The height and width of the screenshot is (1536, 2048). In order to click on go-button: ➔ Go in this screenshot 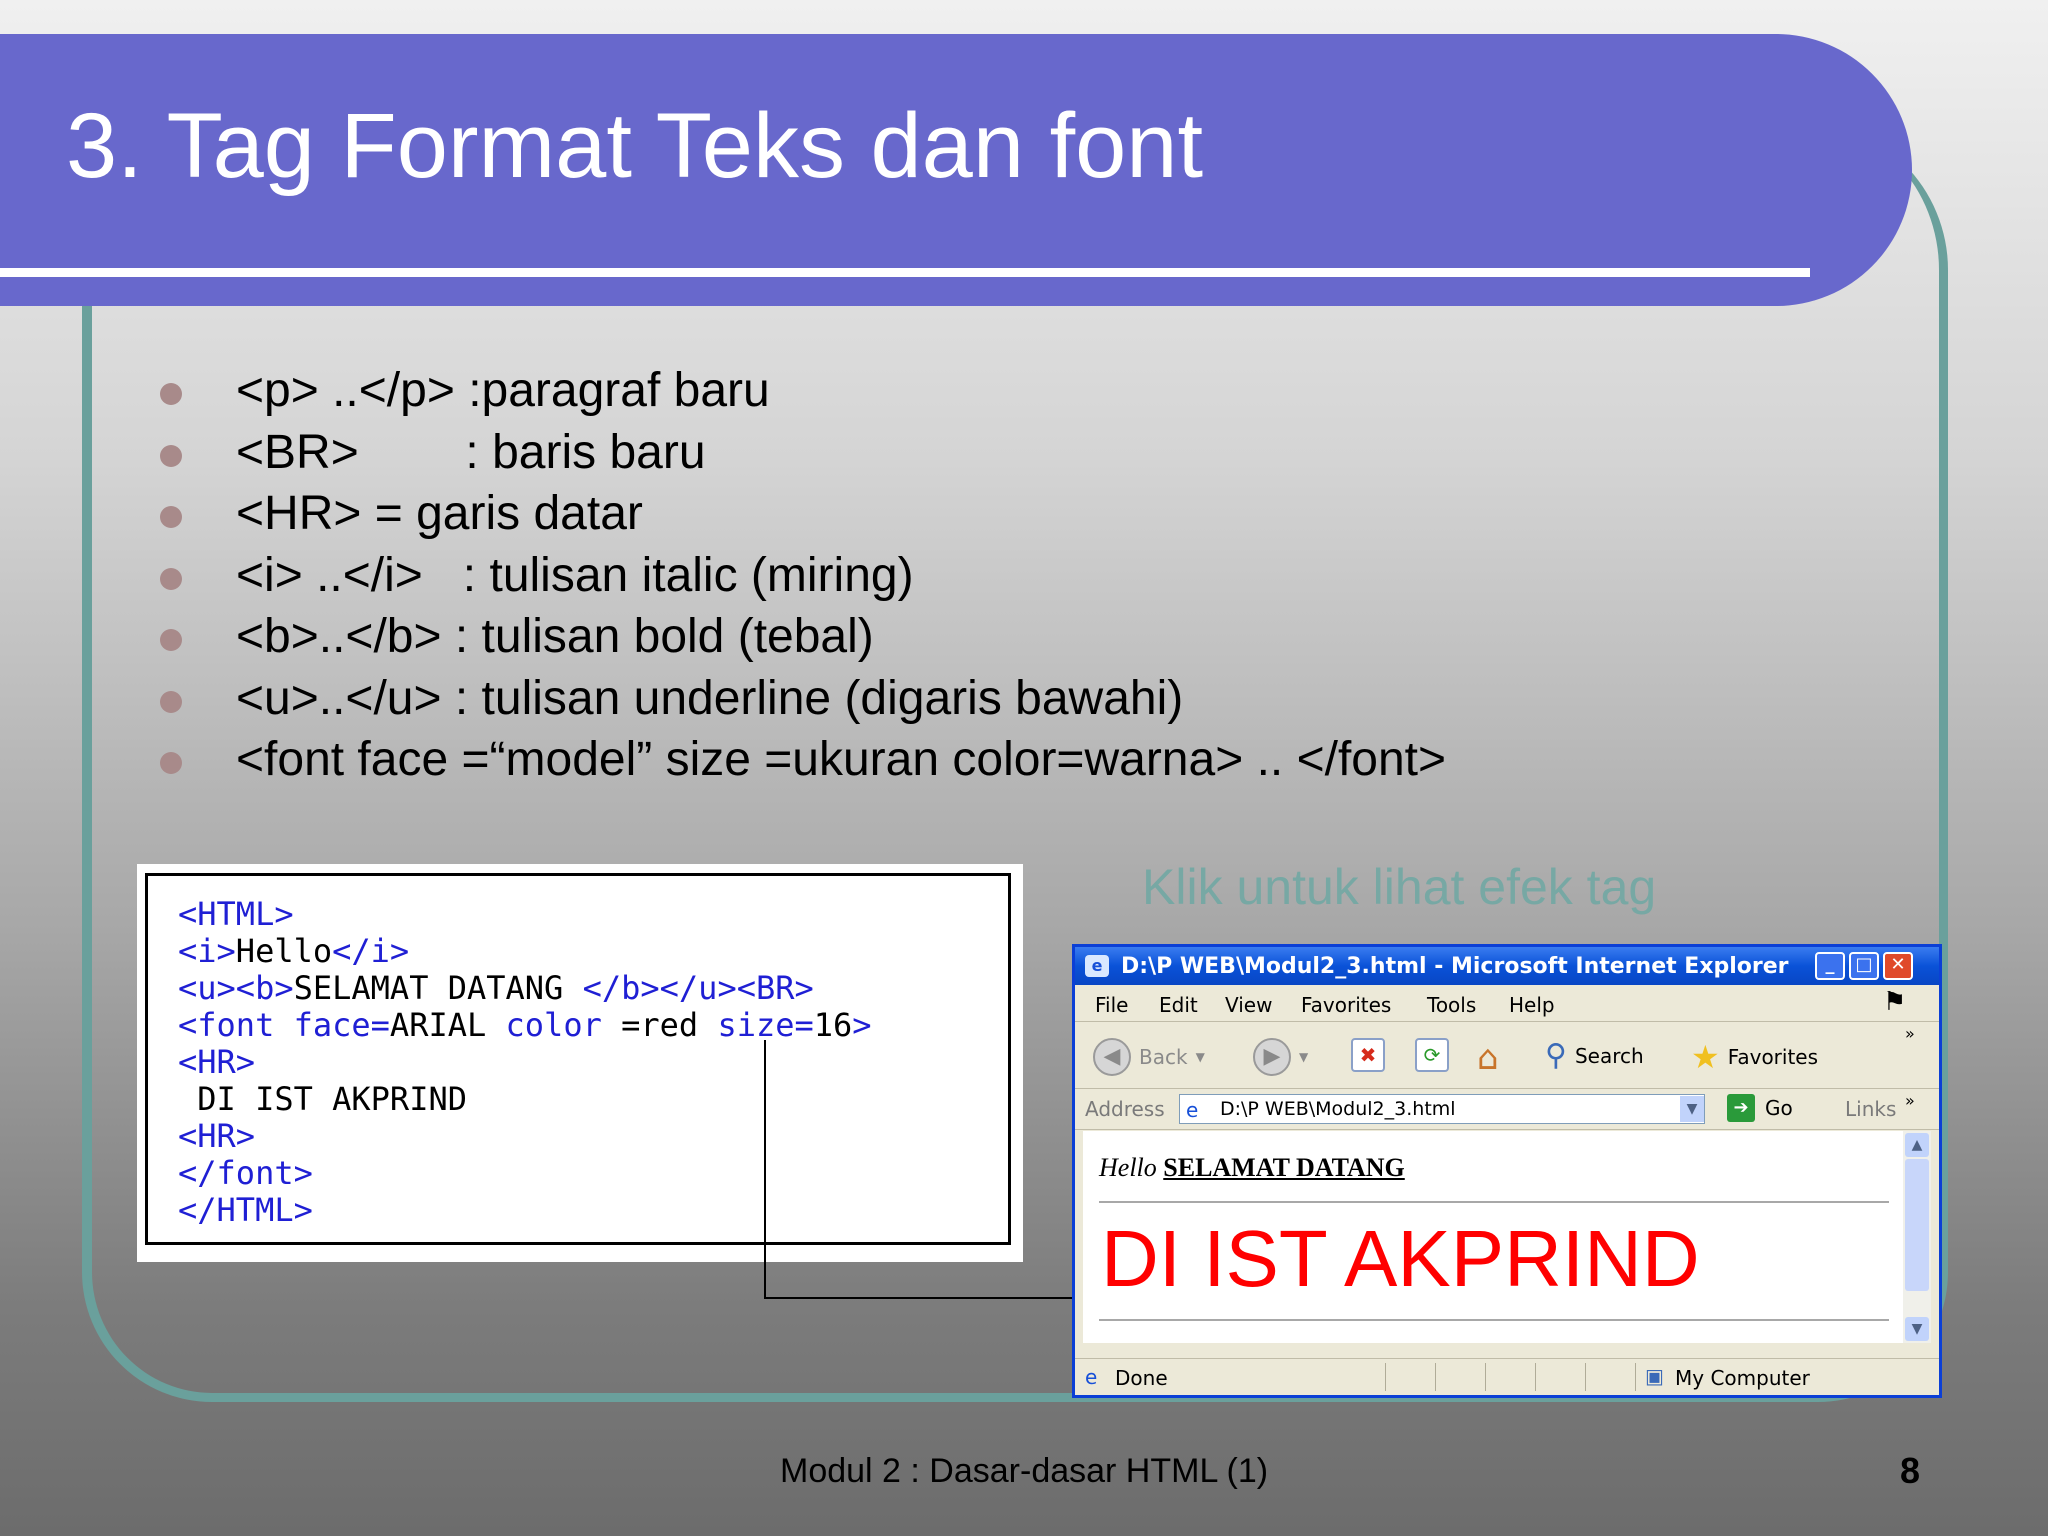, I will do `click(1760, 1108)`.